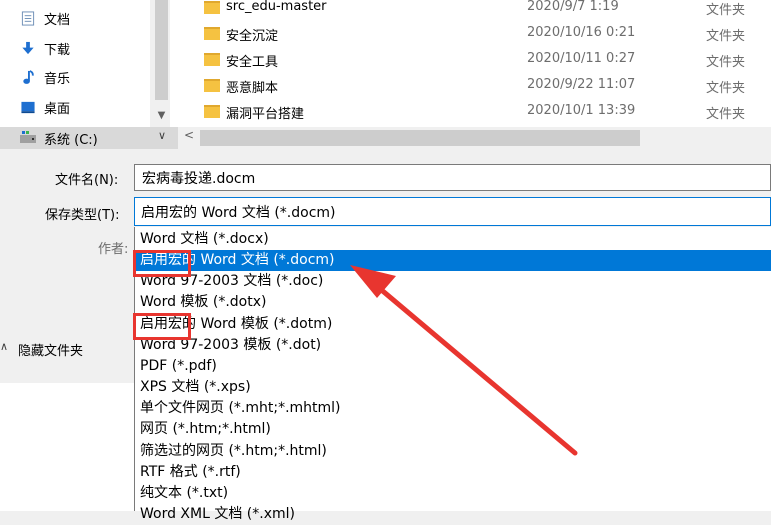 The width and height of the screenshot is (771, 525). I want to click on file-date: 2020/9/22 11:07, so click(581, 84).